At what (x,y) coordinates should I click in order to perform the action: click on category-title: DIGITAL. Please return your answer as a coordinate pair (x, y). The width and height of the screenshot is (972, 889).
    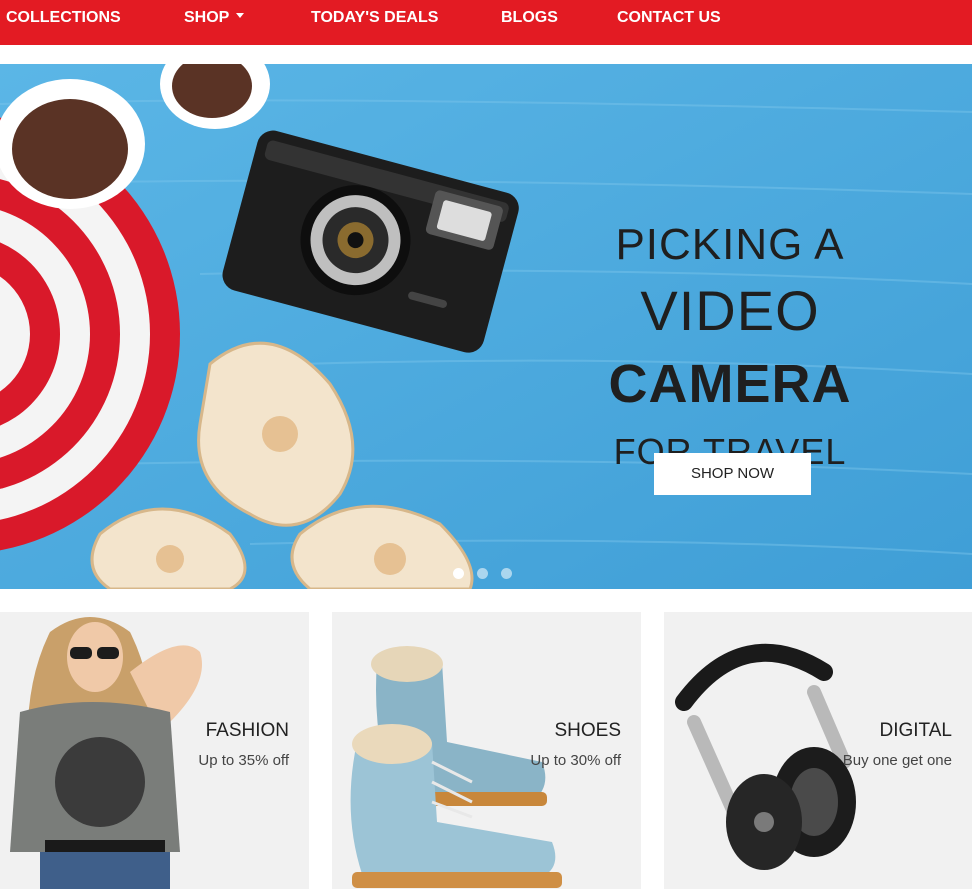
    Looking at the image, I should click on (916, 730).